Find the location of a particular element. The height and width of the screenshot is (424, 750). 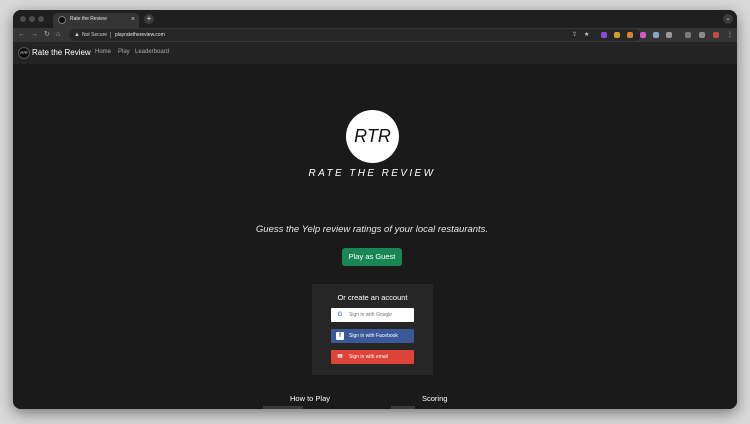

new-tab-button: + is located at coordinates (149, 19).